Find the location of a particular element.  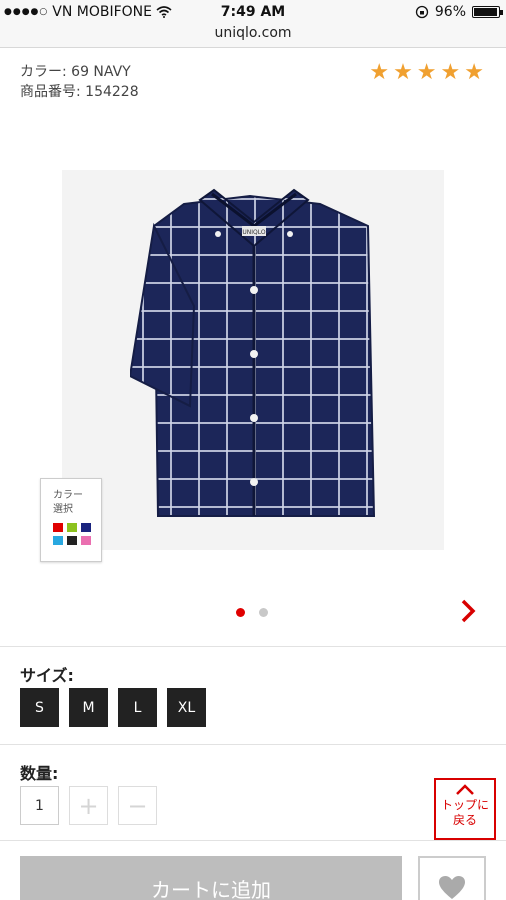

back-to-top-button: トップに 戻る is located at coordinates (465, 809).